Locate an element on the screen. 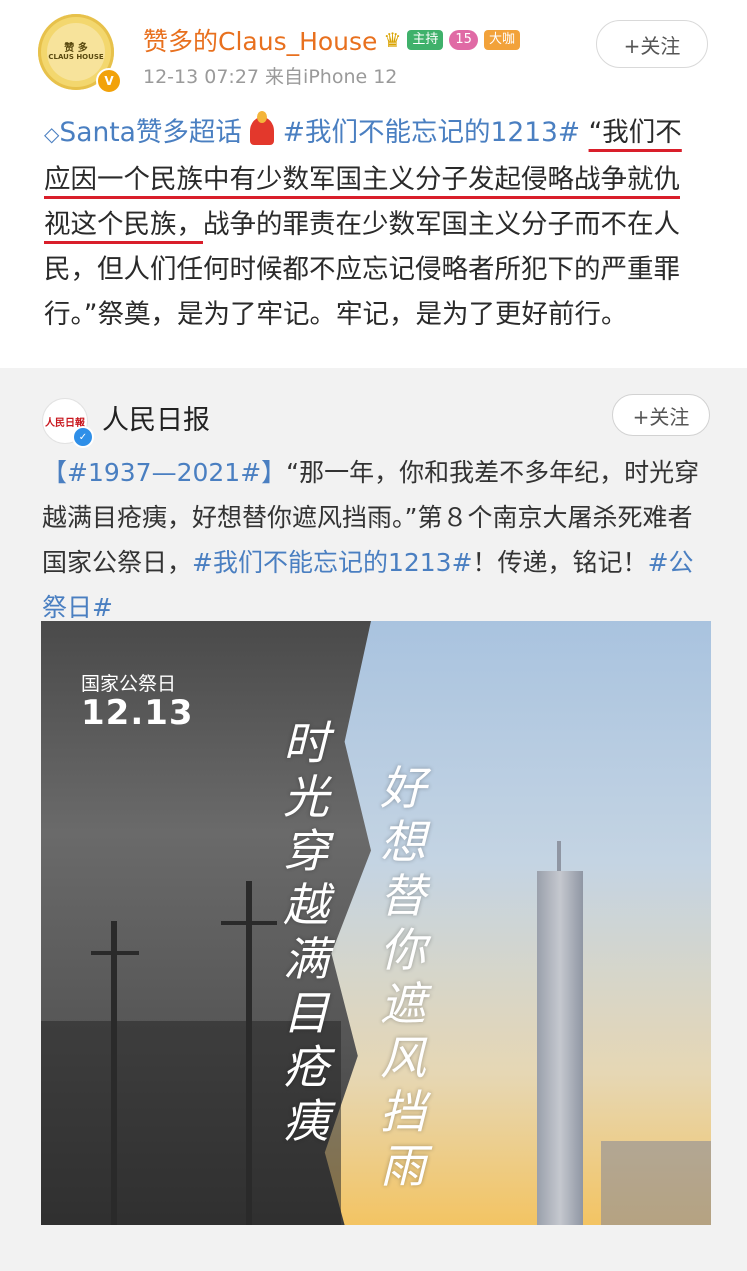 The height and width of the screenshot is (1271, 747). hashtag-1937: 【#1937—2021#】 is located at coordinates (164, 472).